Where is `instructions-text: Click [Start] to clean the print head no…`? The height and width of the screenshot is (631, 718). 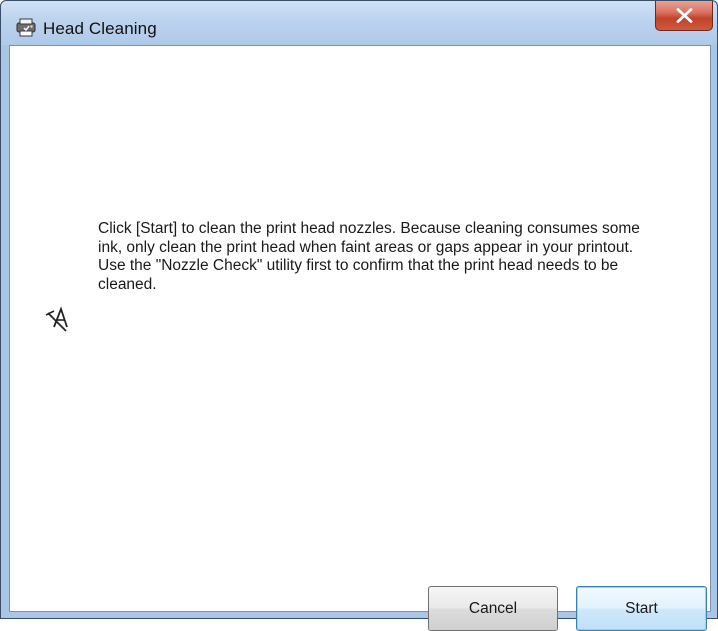 instructions-text: Click [Start] to clean the print head no… is located at coordinates (369, 256).